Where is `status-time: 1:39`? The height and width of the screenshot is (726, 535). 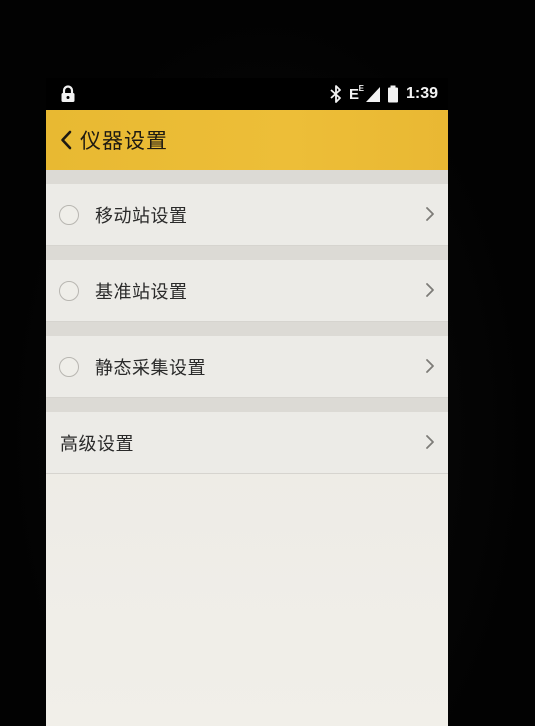
status-time: 1:39 is located at coordinates (421, 93).